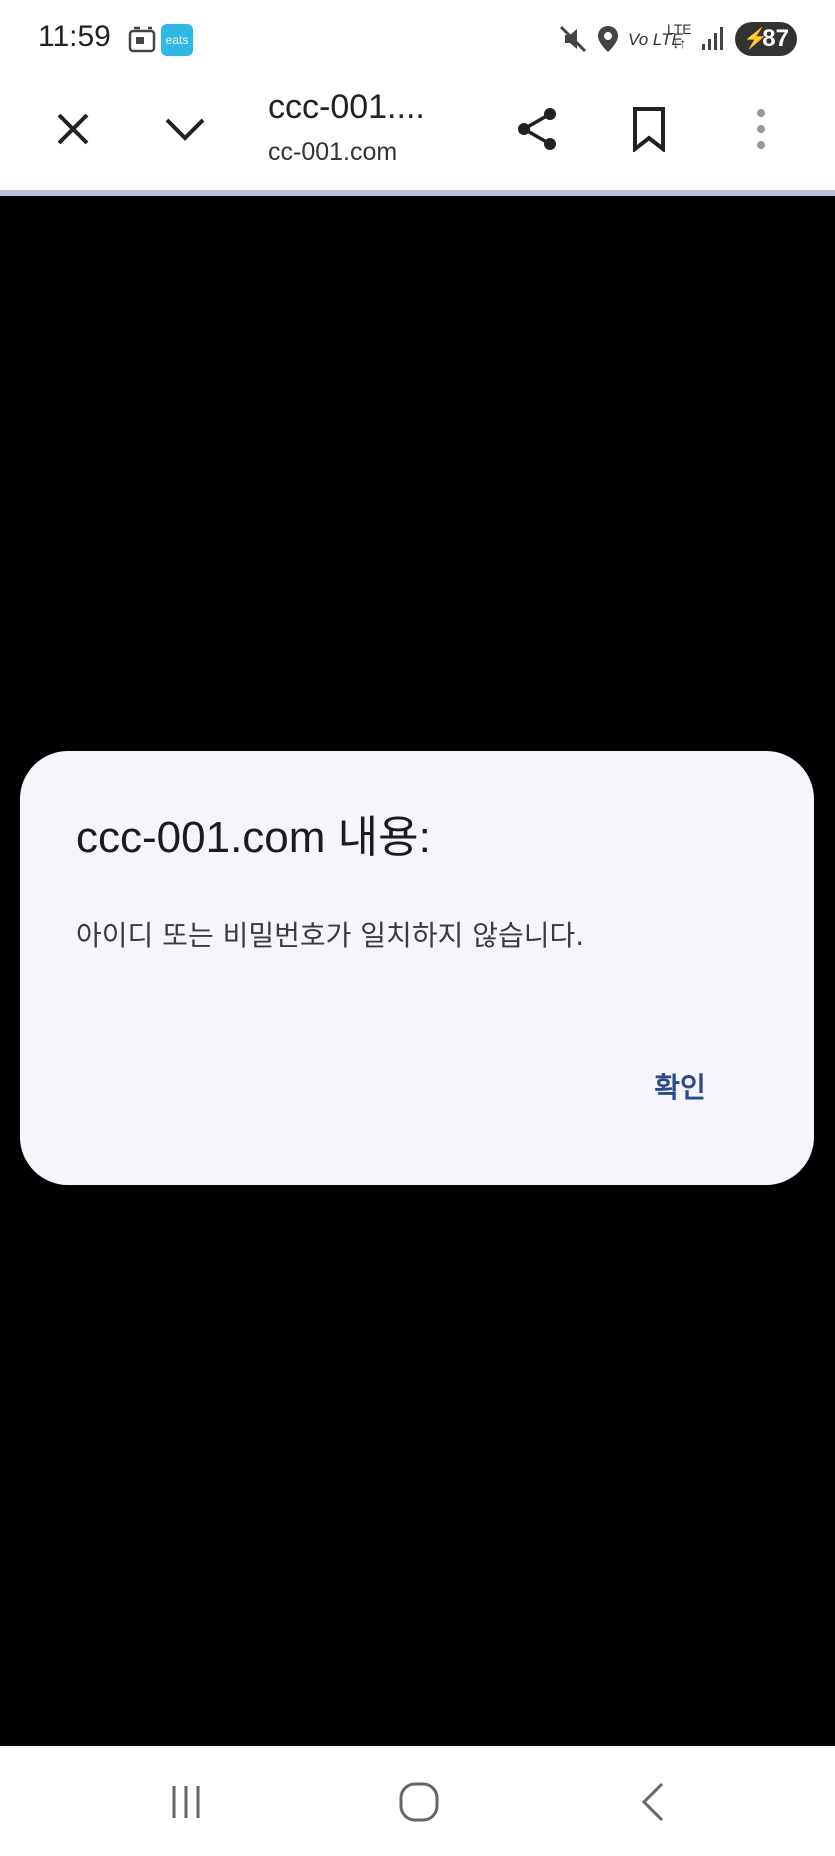  Describe the element at coordinates (680, 1088) in the screenshot. I see `ok-button: 확인` at that location.